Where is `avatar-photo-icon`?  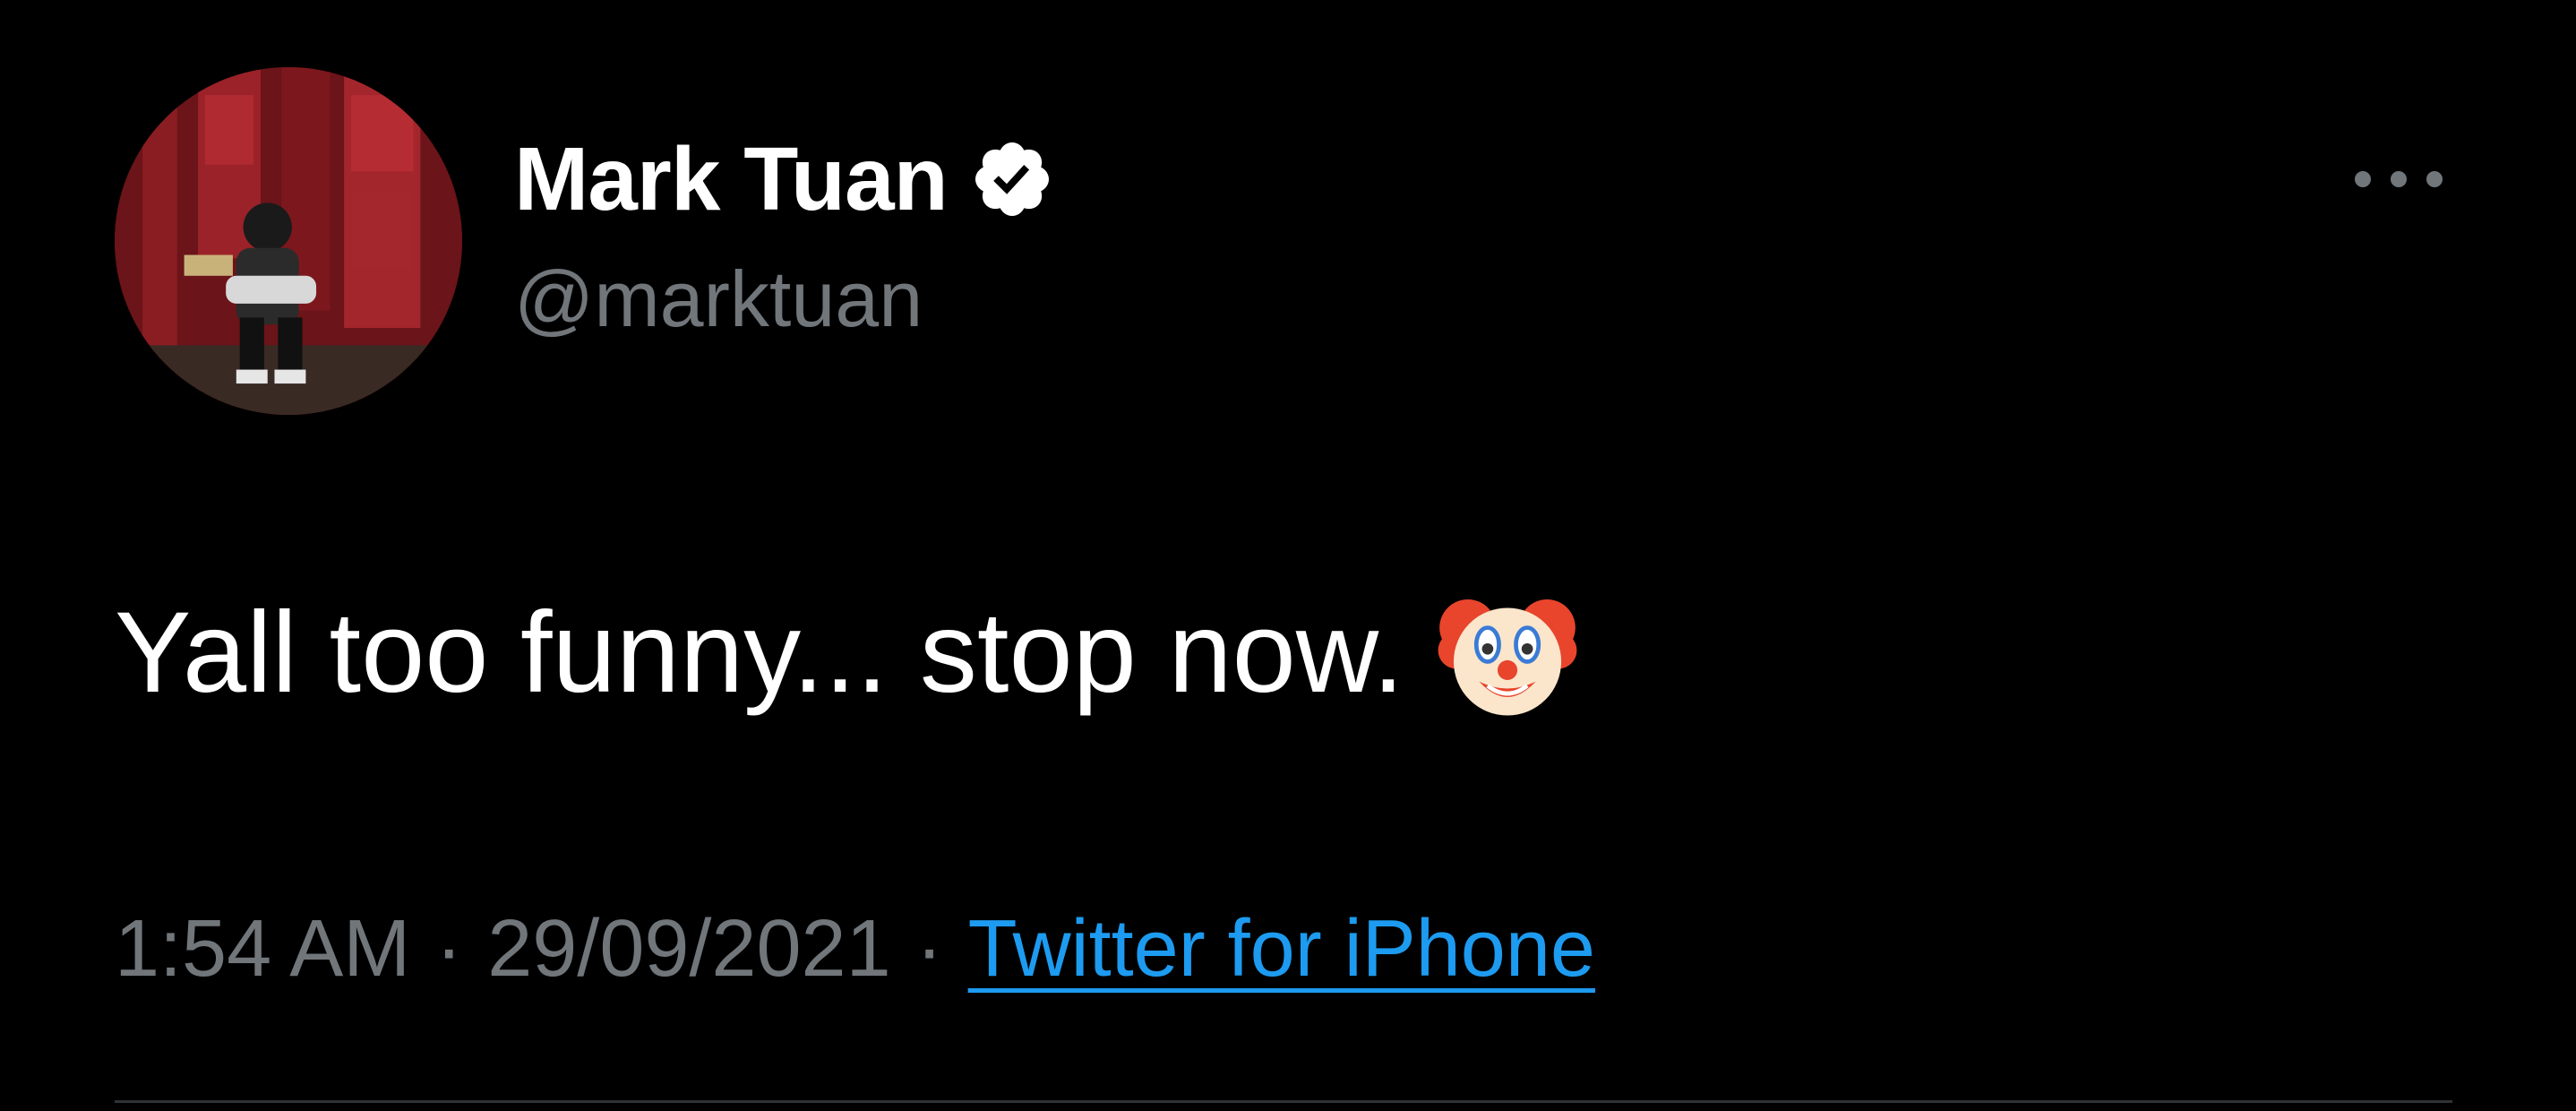 avatar-photo-icon is located at coordinates (288, 241).